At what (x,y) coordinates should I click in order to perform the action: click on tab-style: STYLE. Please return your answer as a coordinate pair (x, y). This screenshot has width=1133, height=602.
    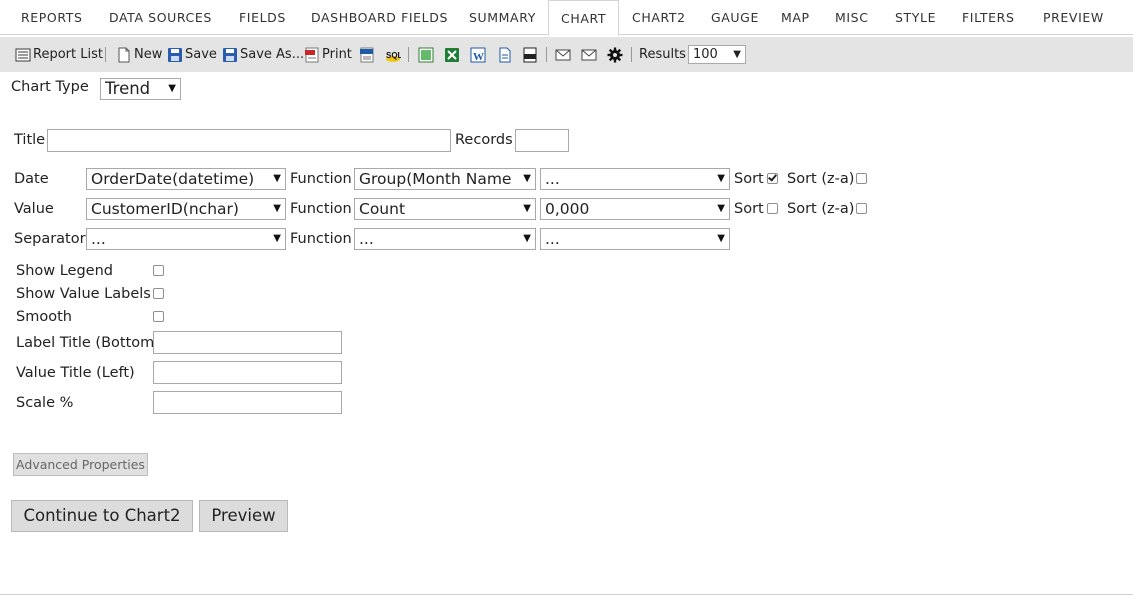
    Looking at the image, I should click on (915, 17).